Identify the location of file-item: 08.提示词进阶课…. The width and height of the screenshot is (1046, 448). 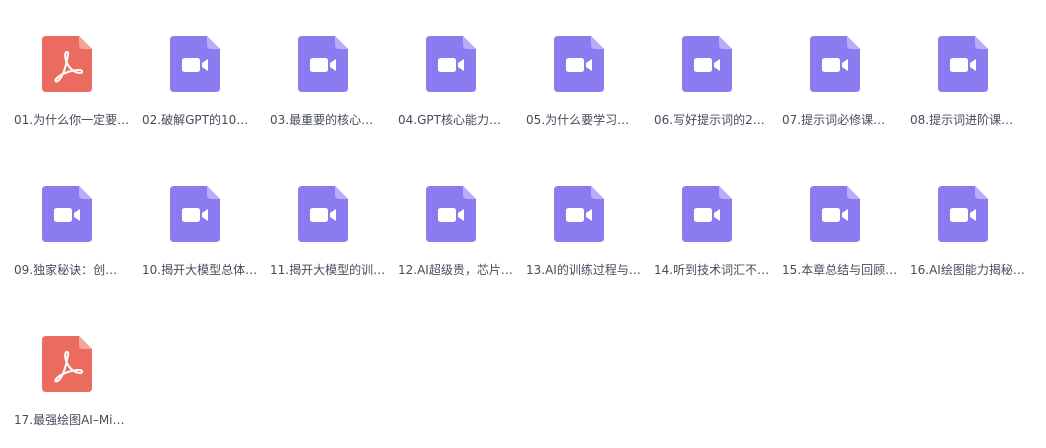
(970, 88).